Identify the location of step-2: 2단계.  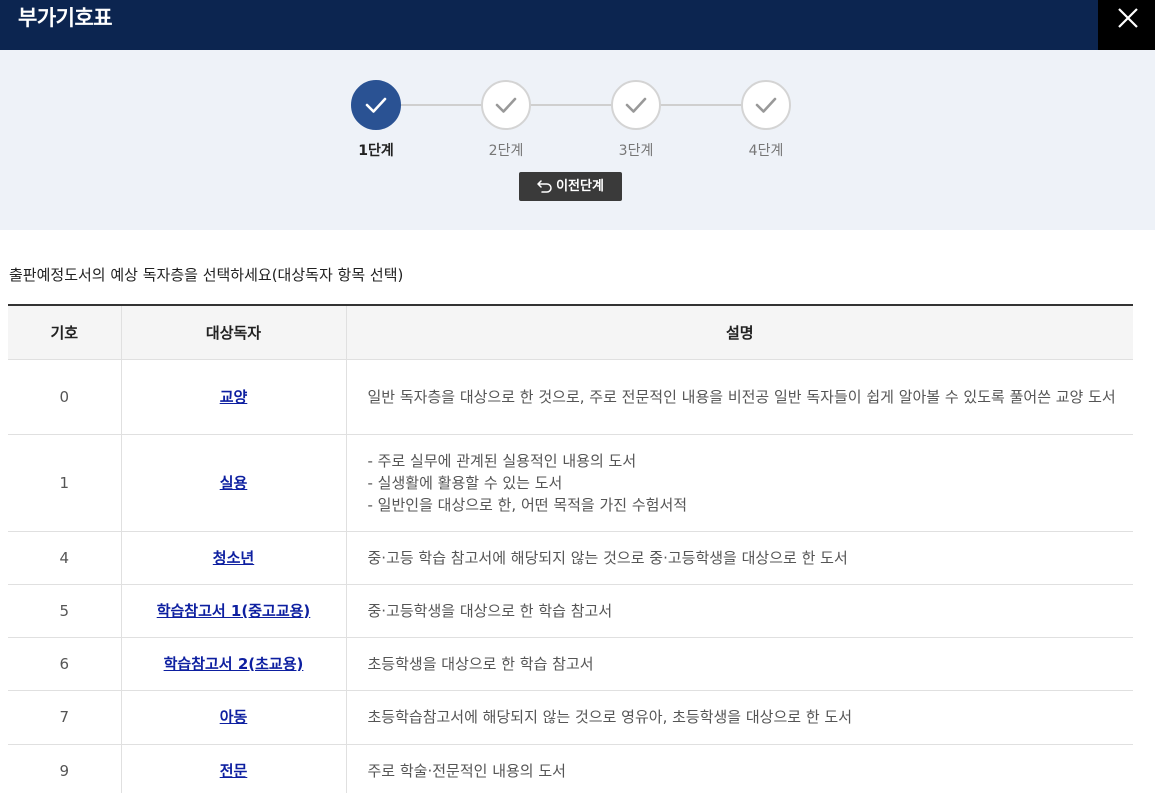
(506, 120).